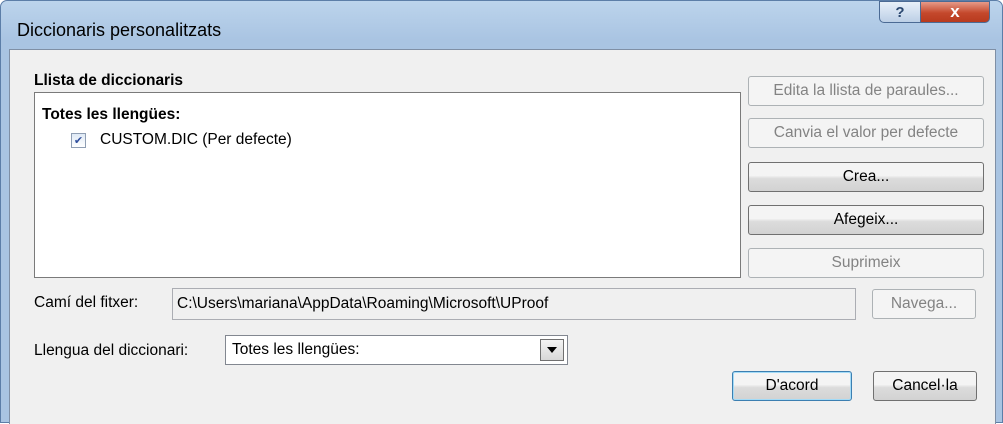  I want to click on file-path-label: Camí del fitxer:, so click(86, 302).